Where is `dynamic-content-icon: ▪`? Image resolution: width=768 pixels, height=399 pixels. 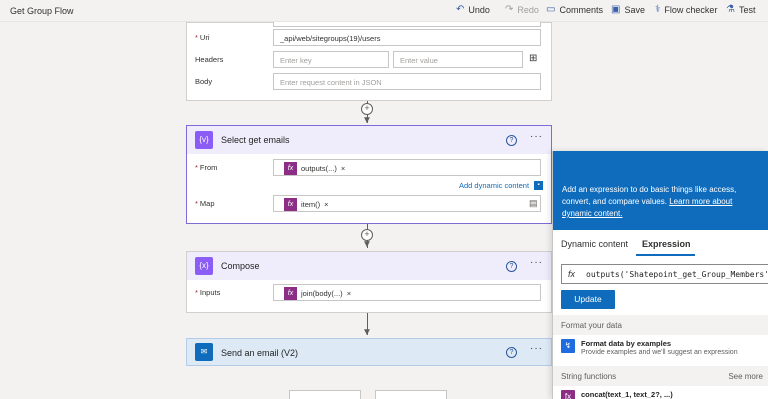
dynamic-content-icon: ▪ is located at coordinates (539, 185).